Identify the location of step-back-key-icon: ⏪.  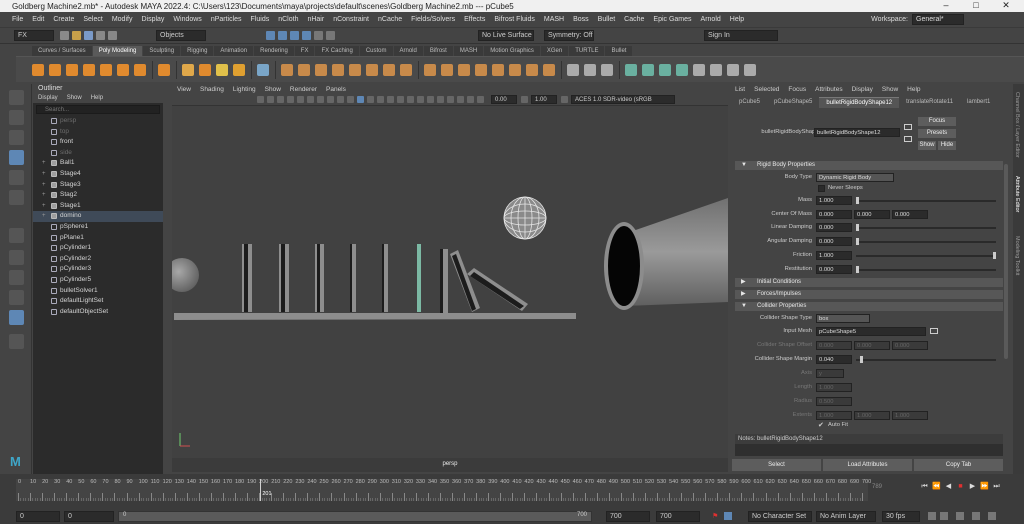
(936, 486).